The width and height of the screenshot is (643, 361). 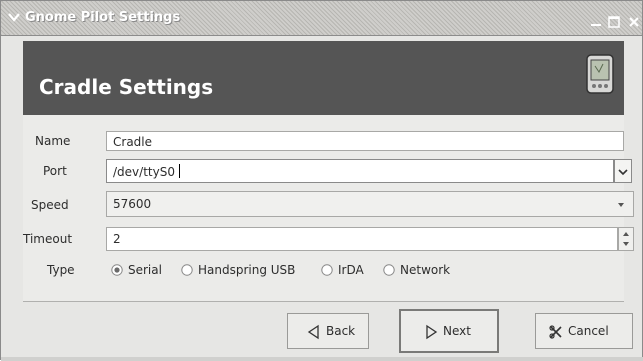 I want to click on type-radio-serial: Serial, so click(x=146, y=272).